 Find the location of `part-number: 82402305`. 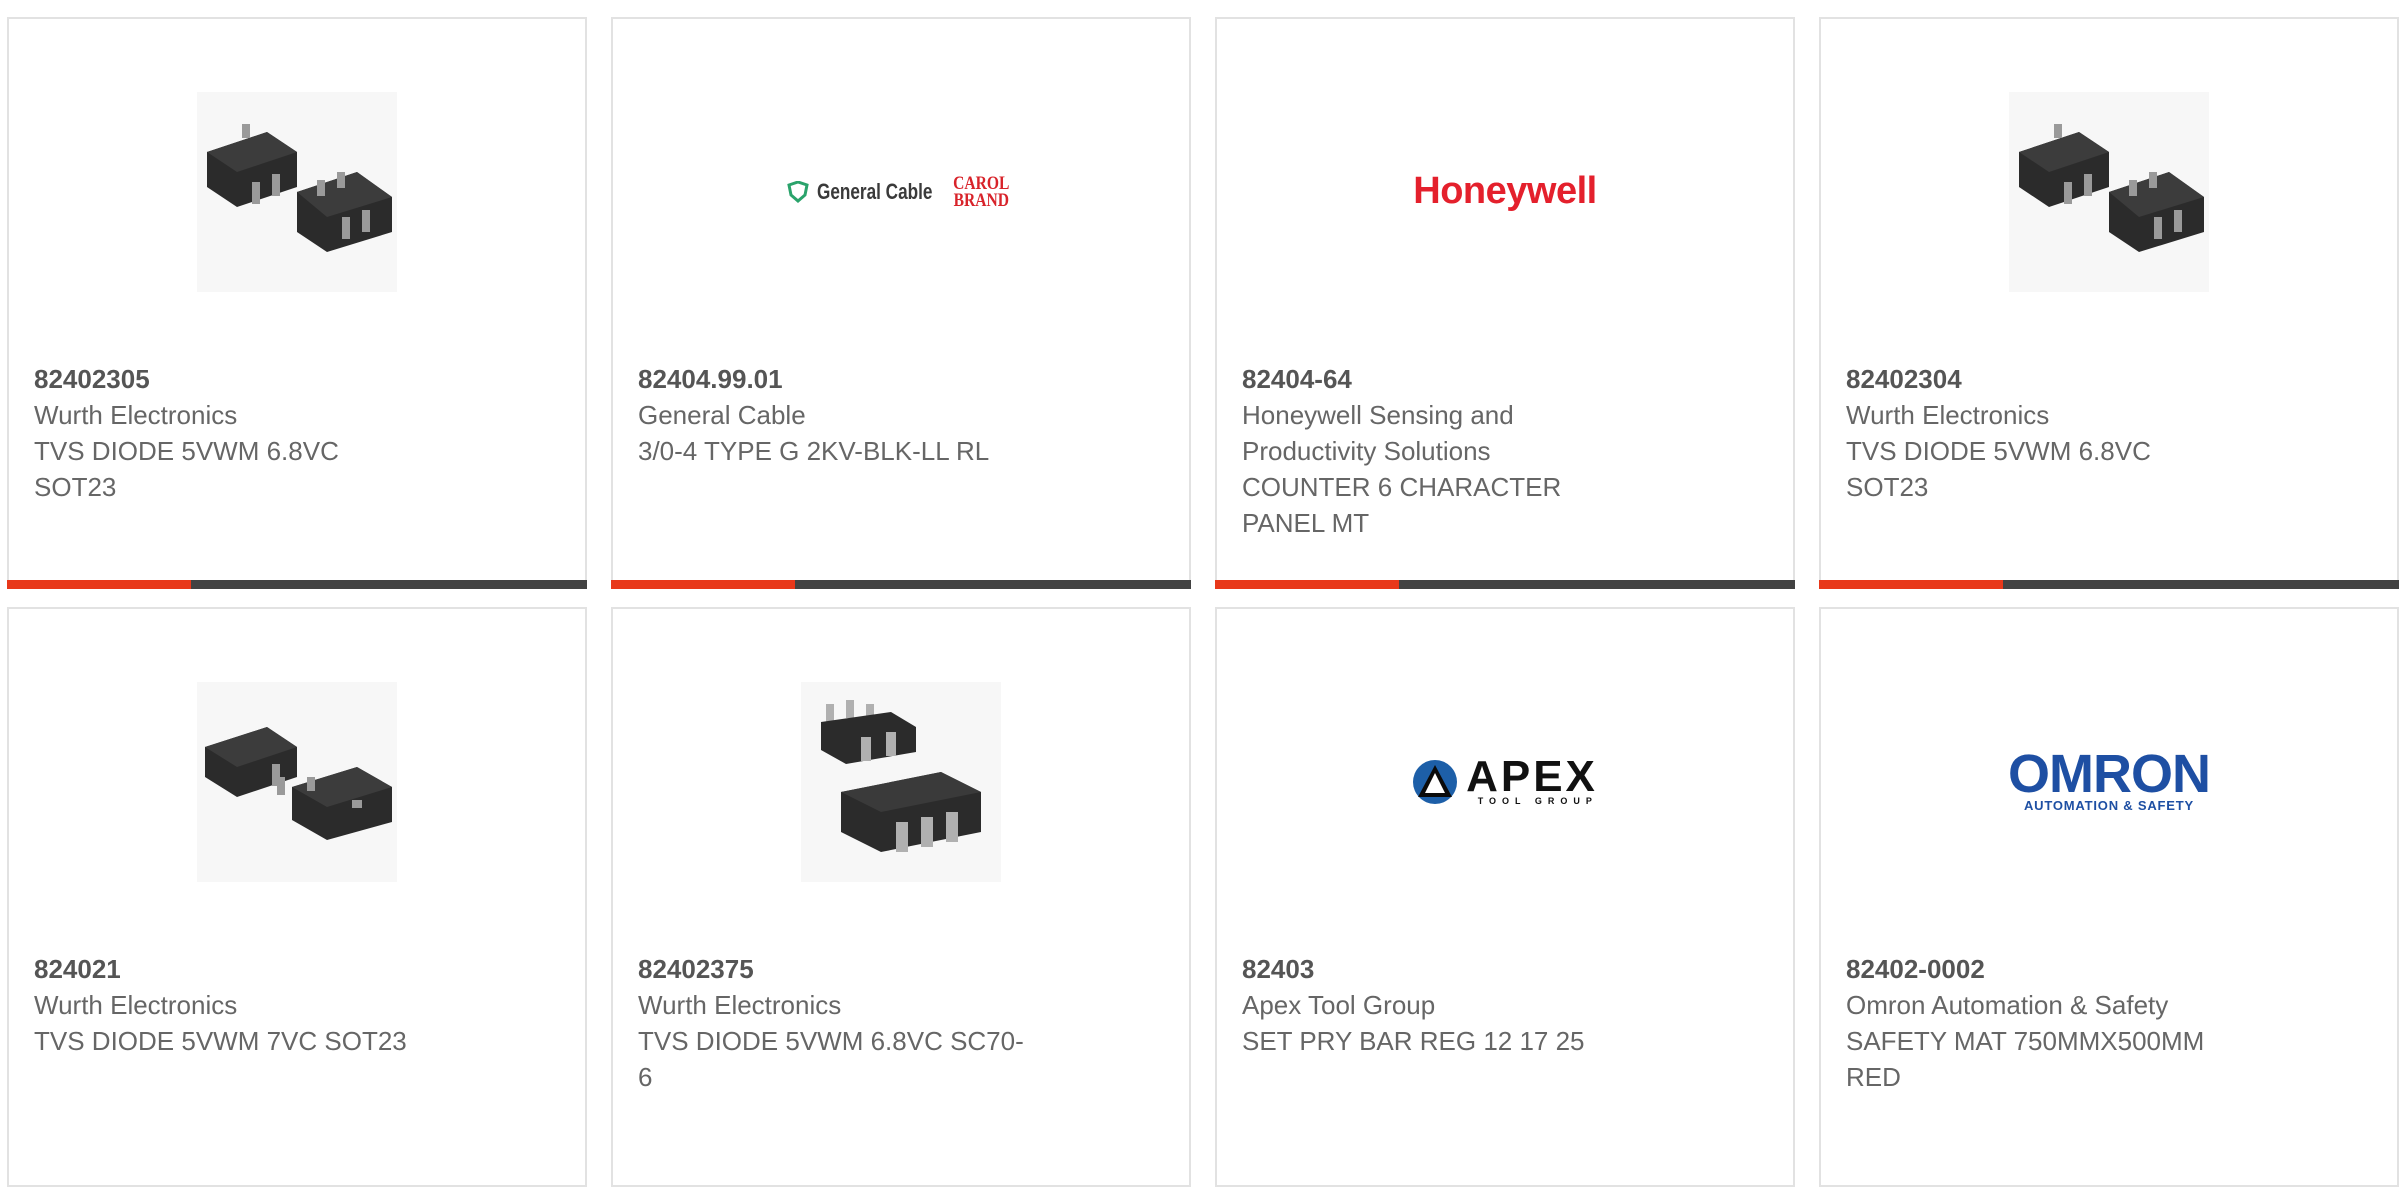

part-number: 82402305 is located at coordinates (244, 379).